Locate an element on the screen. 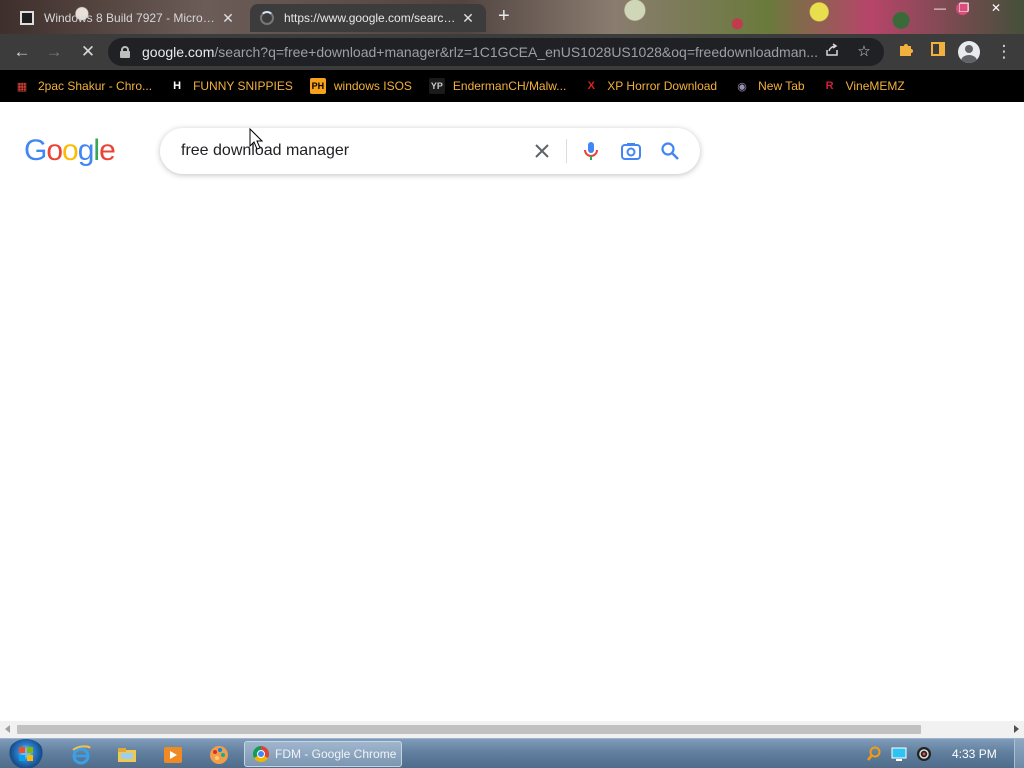 This screenshot has width=1024, height=768. extensions-puzzle-icon is located at coordinates (906, 52).